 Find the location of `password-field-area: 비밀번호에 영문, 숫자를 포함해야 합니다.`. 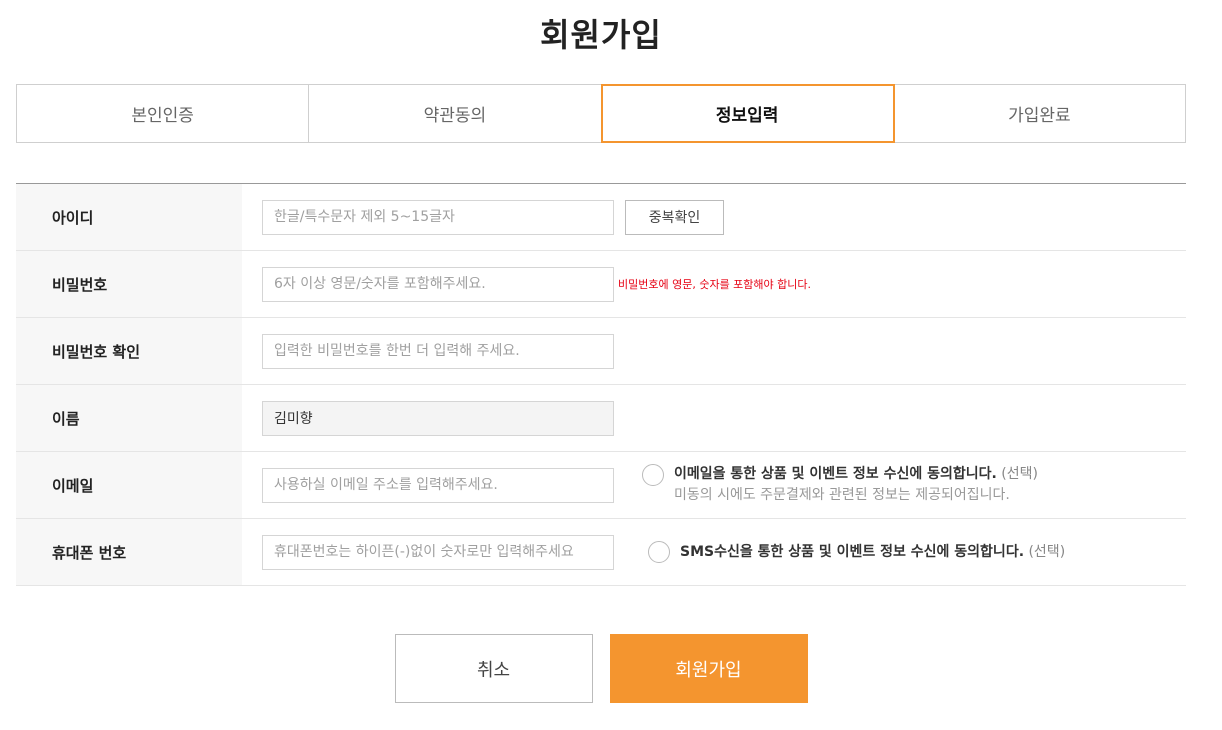

password-field-area: 비밀번호에 영문, 숫자를 포함해야 합니다. is located at coordinates (714, 284).